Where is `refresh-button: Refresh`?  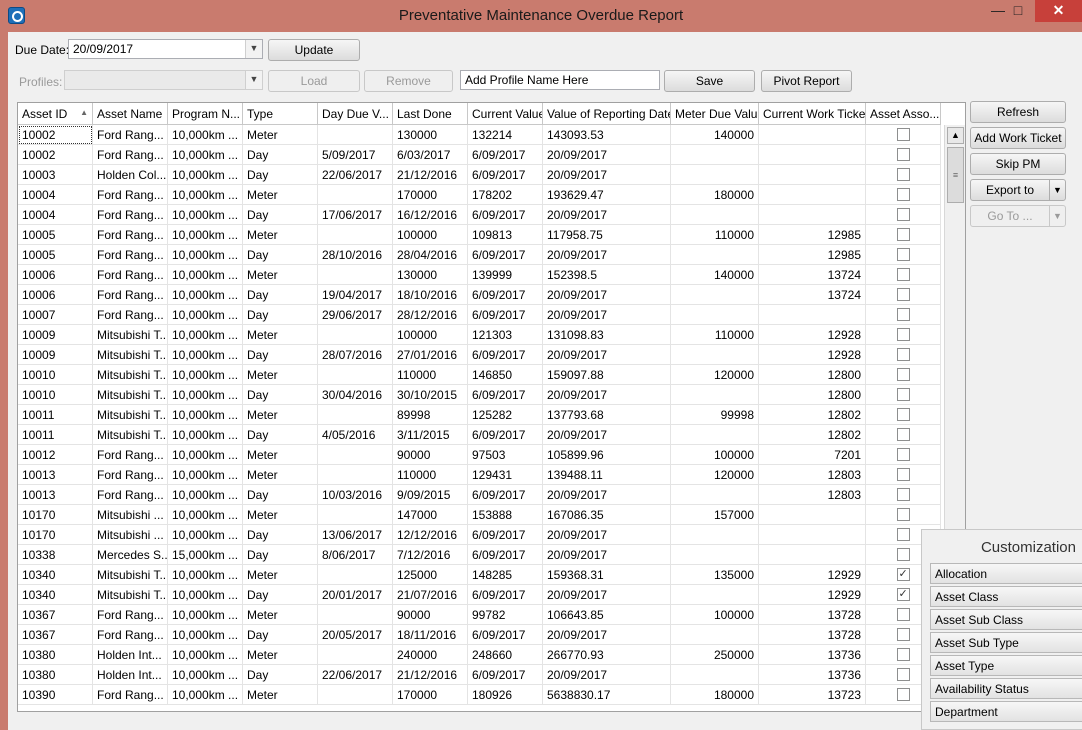
refresh-button: Refresh is located at coordinates (1018, 112).